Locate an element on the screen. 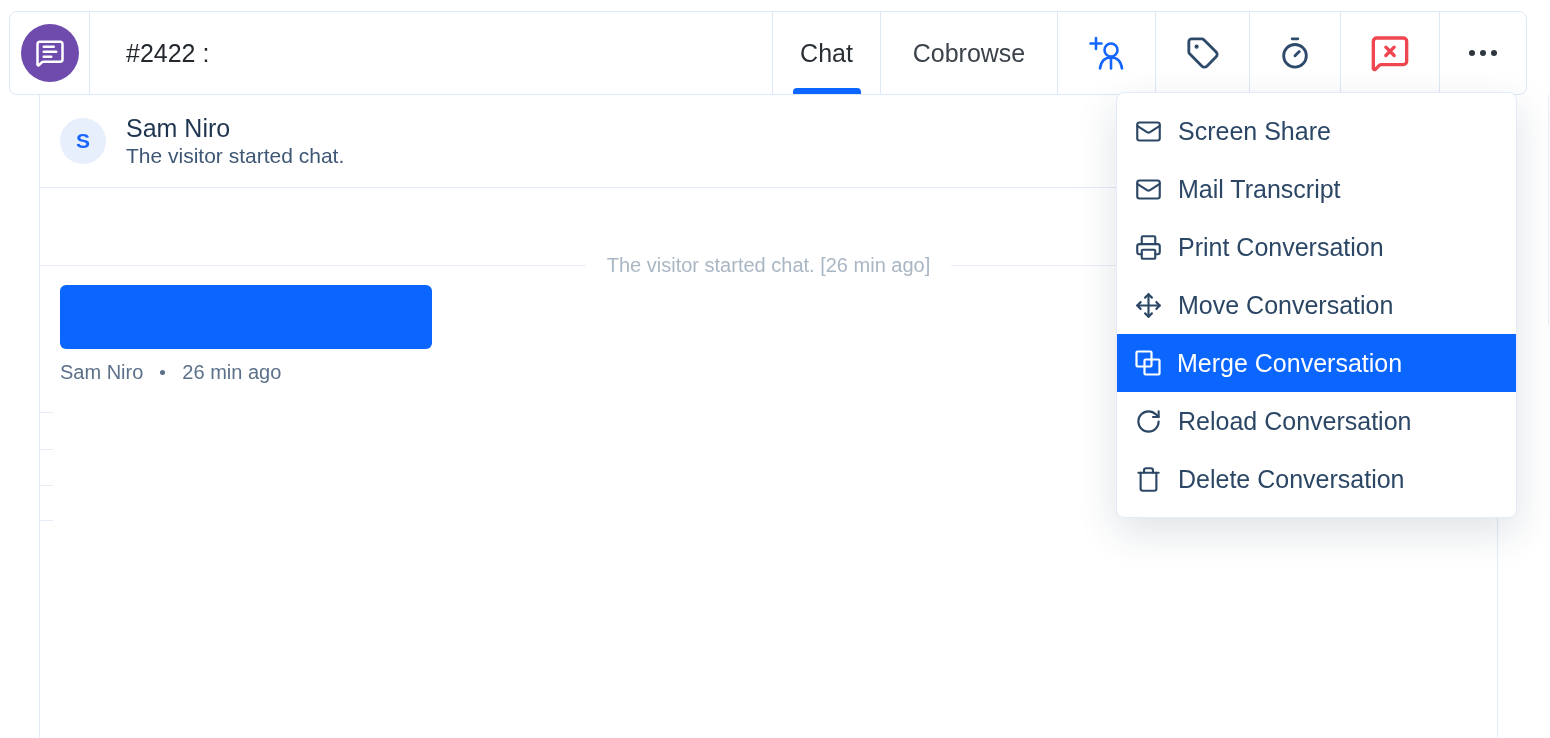 This screenshot has height=738, width=1550. menu-item: Merge Conversation is located at coordinates (1316, 363).